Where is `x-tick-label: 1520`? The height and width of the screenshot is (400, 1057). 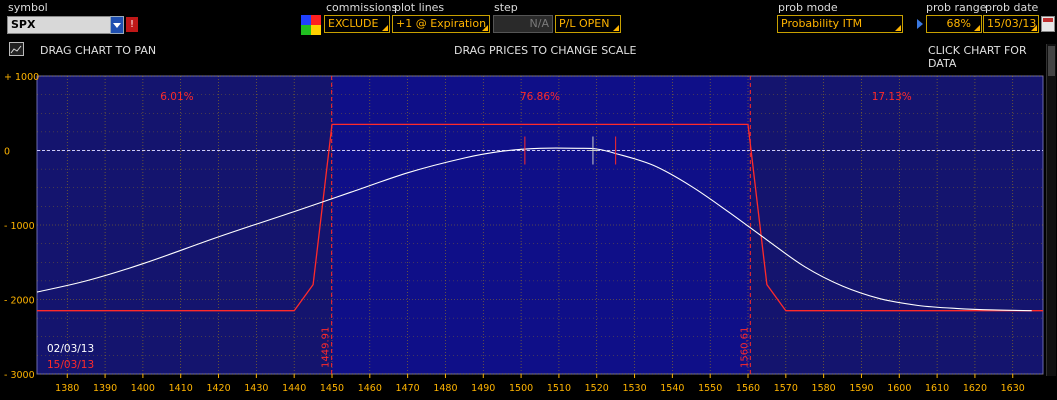 x-tick-label: 1520 is located at coordinates (597, 388).